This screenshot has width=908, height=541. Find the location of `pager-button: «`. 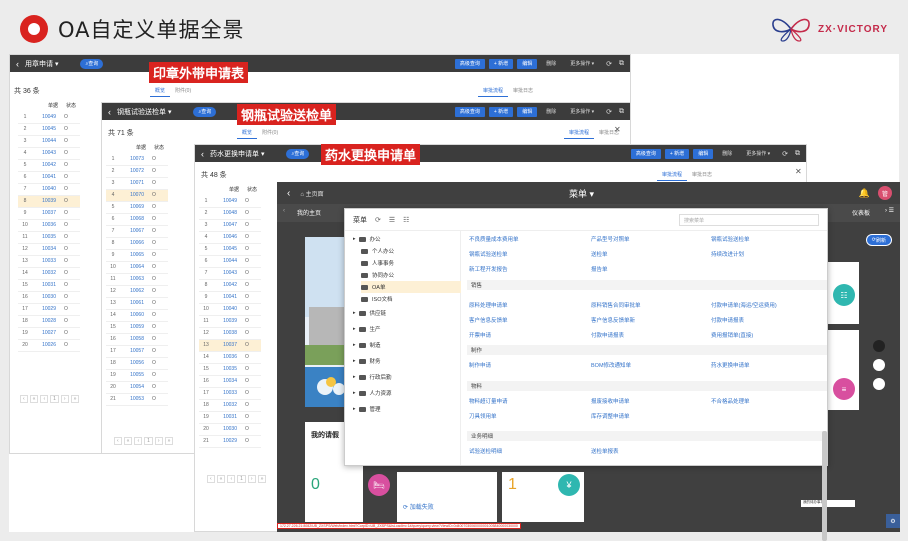

pager-button: « is located at coordinates (34, 399).